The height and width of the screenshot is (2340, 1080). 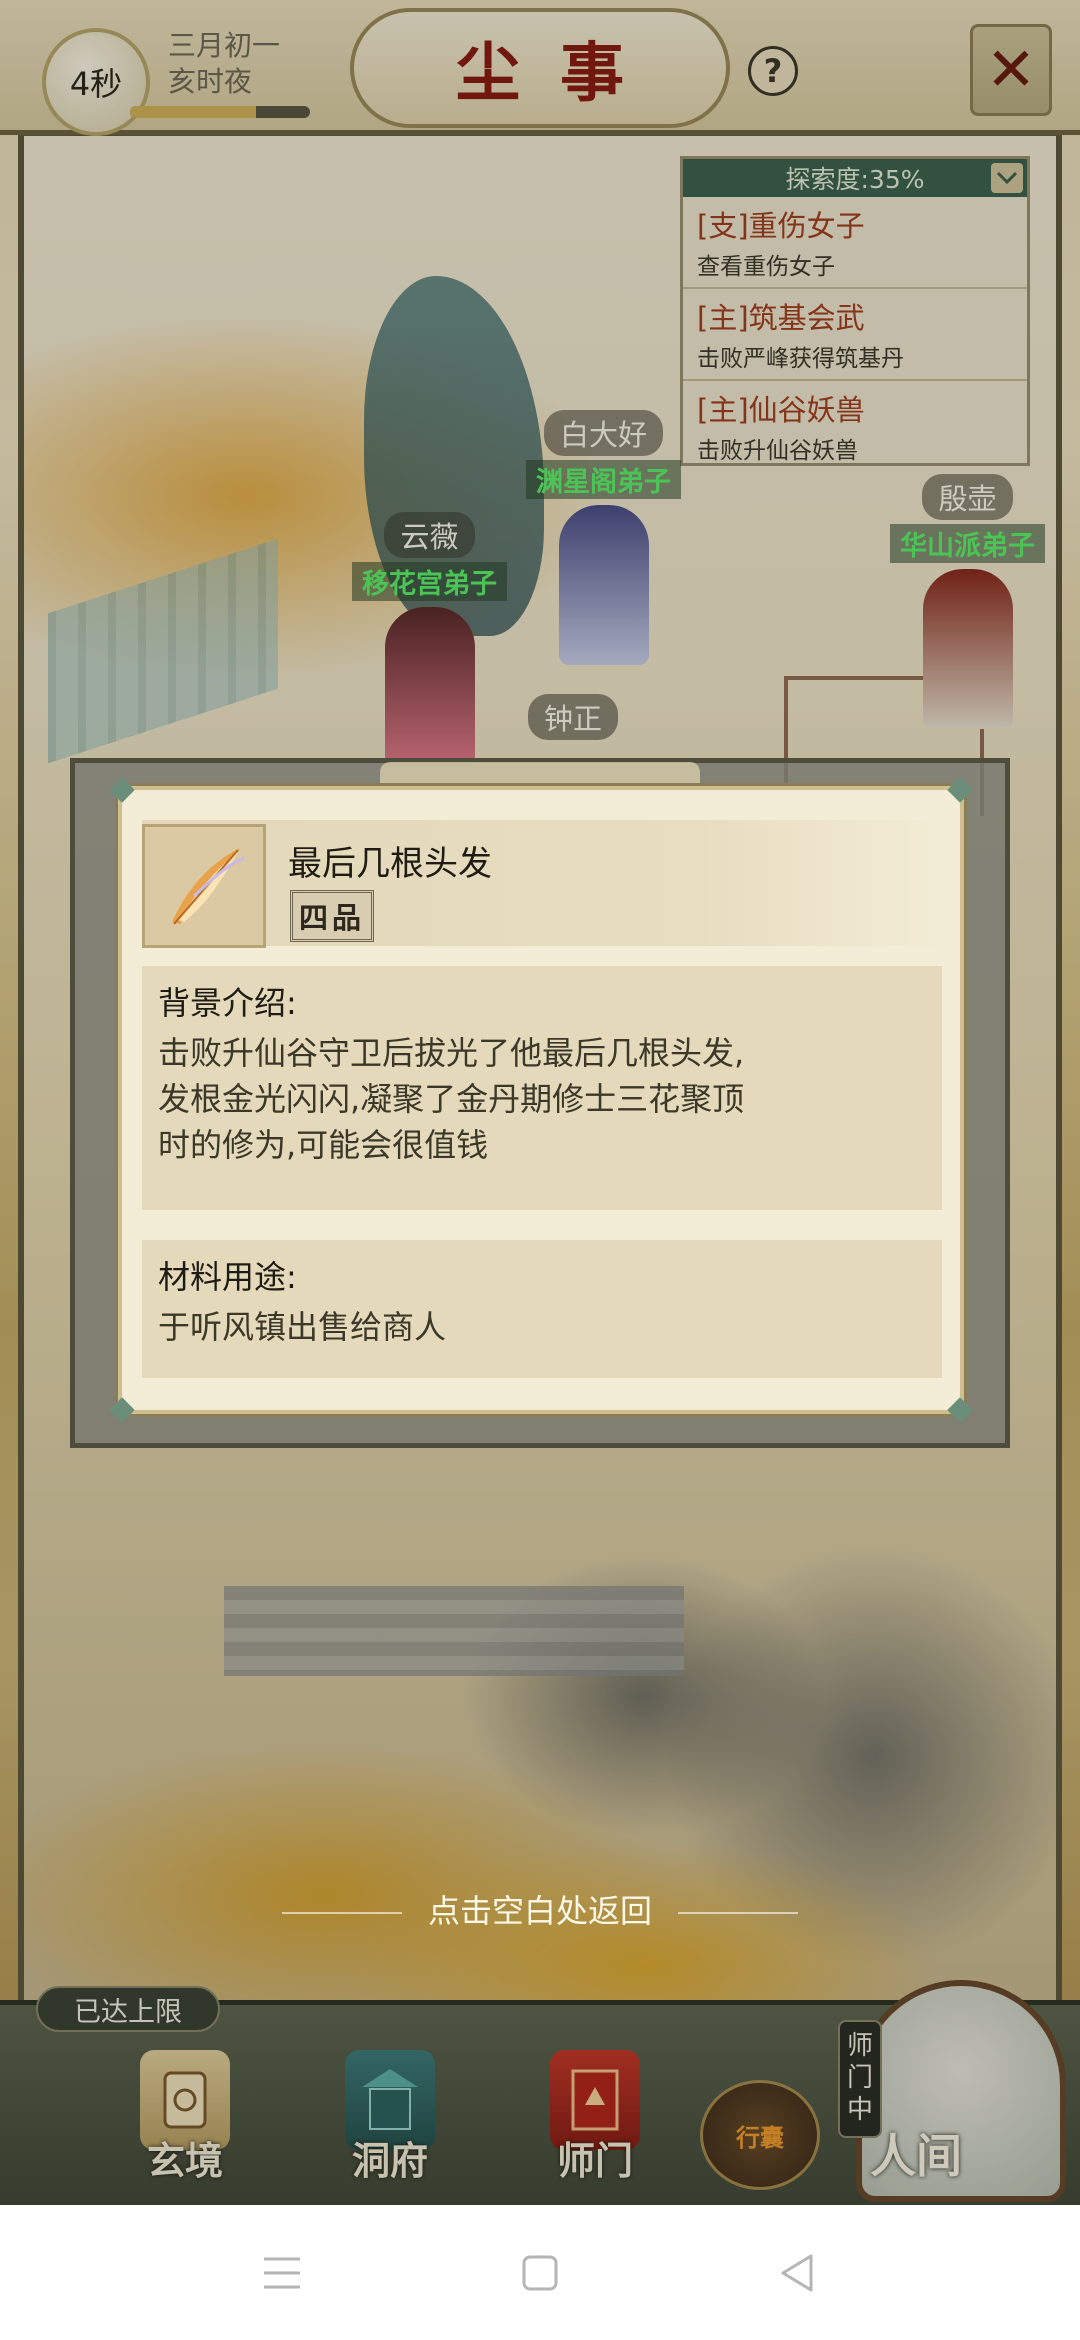 What do you see at coordinates (332, 916) in the screenshot?
I see `grade-badge: 四品` at bounding box center [332, 916].